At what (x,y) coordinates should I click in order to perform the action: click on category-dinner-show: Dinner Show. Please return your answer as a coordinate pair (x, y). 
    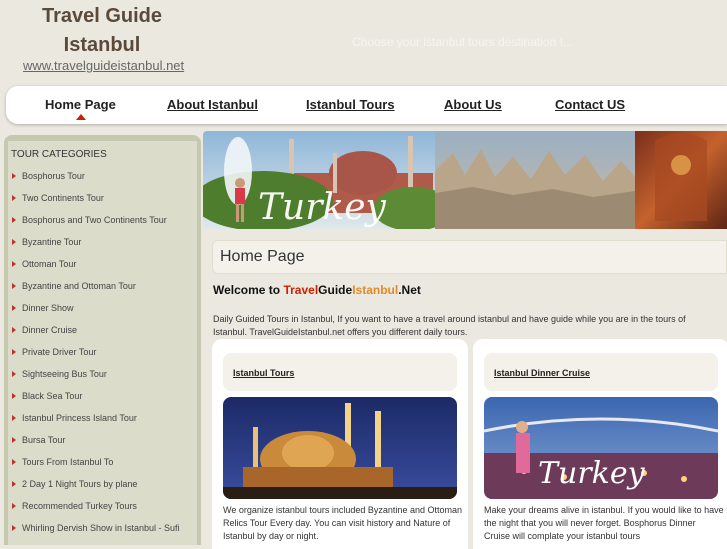
    Looking at the image, I should click on (105, 308).